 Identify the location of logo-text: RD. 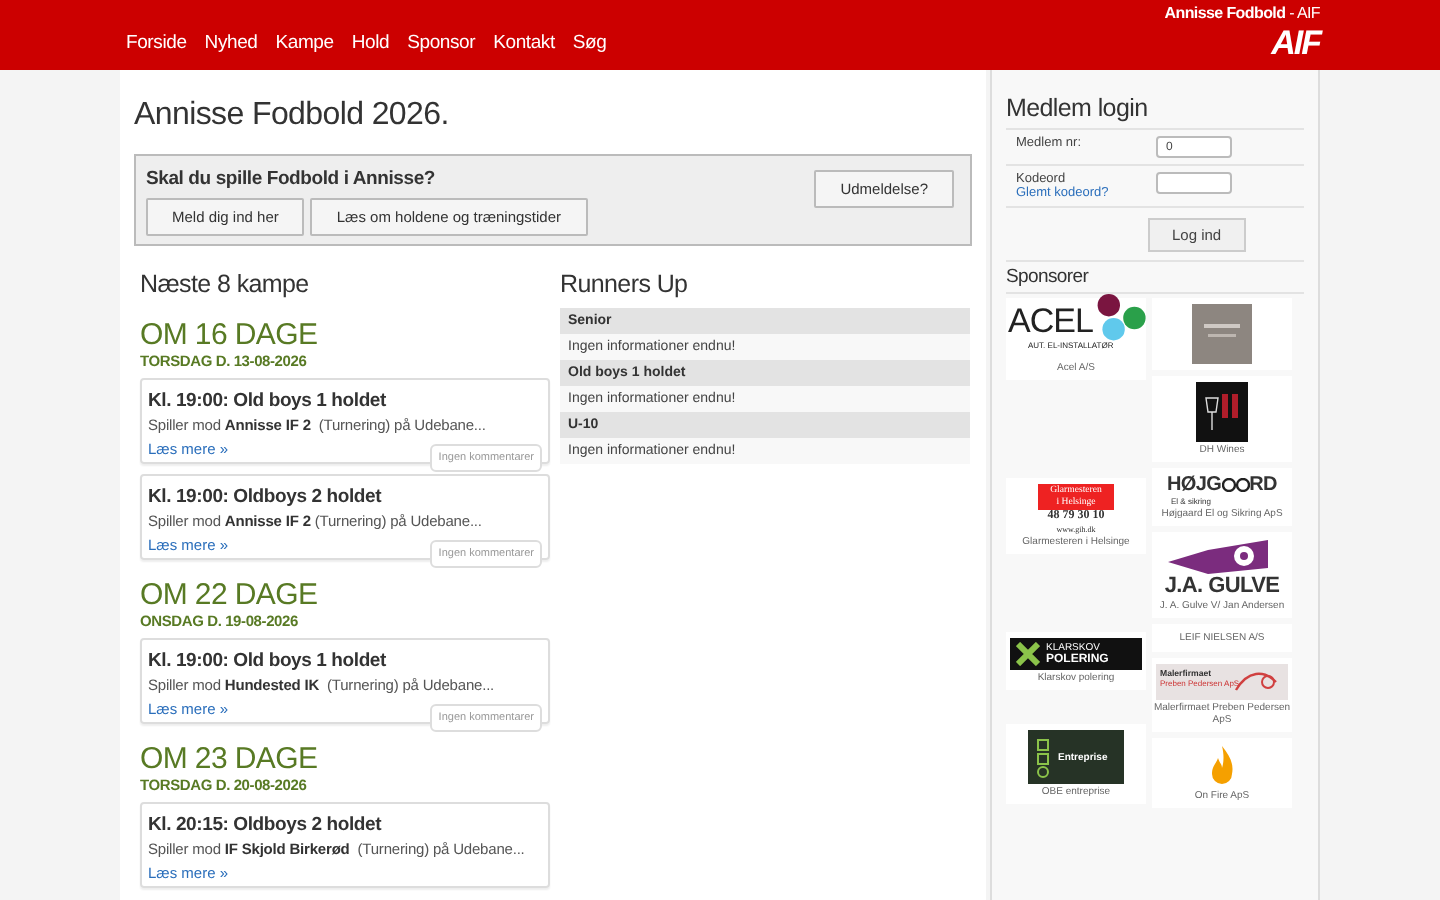
(1263, 485).